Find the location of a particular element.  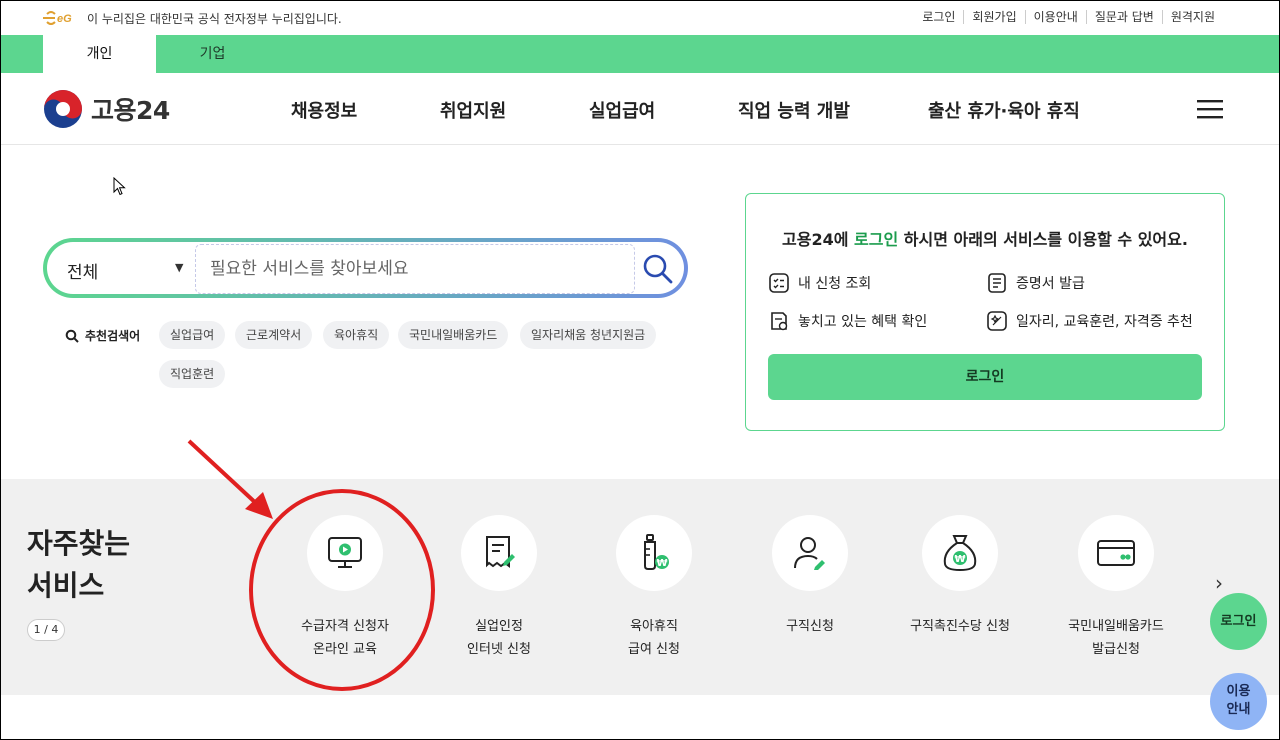

svg-text: eG is located at coordinates (64, 19).